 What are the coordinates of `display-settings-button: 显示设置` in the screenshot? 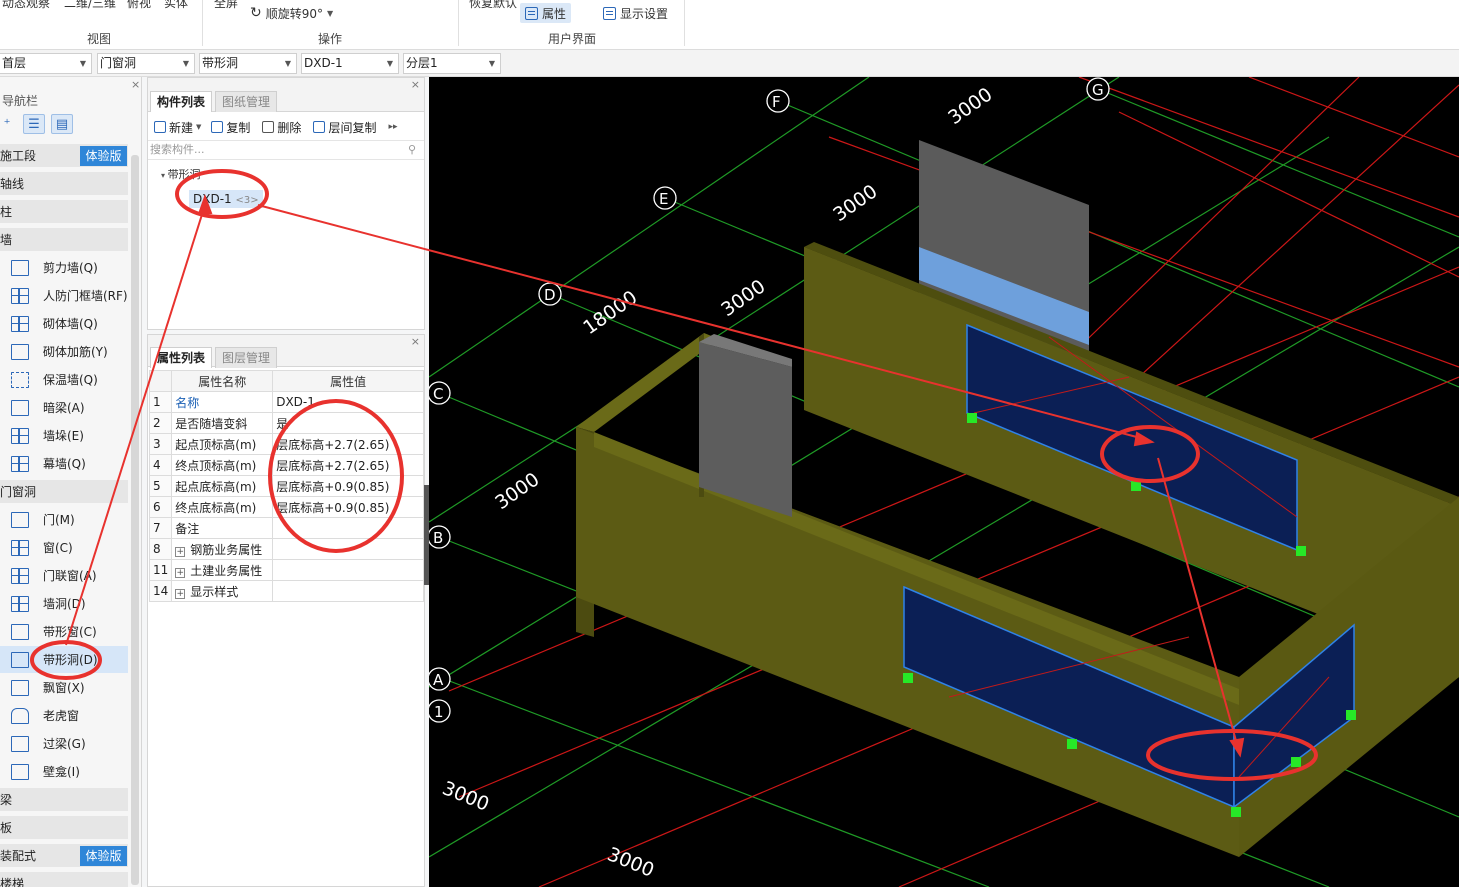 It's located at (635, 13).